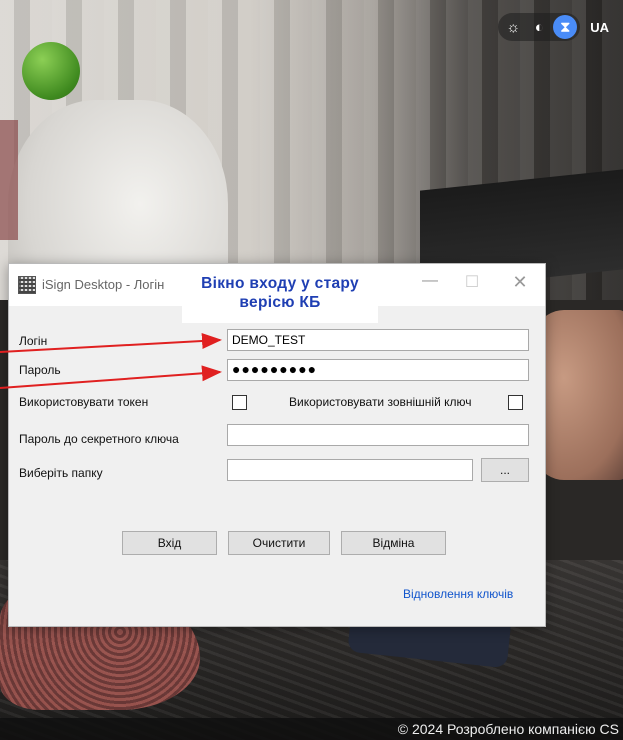 The image size is (623, 740). Describe the element at coordinates (378, 340) in the screenshot. I see `login-input: DEMO_TEST` at that location.